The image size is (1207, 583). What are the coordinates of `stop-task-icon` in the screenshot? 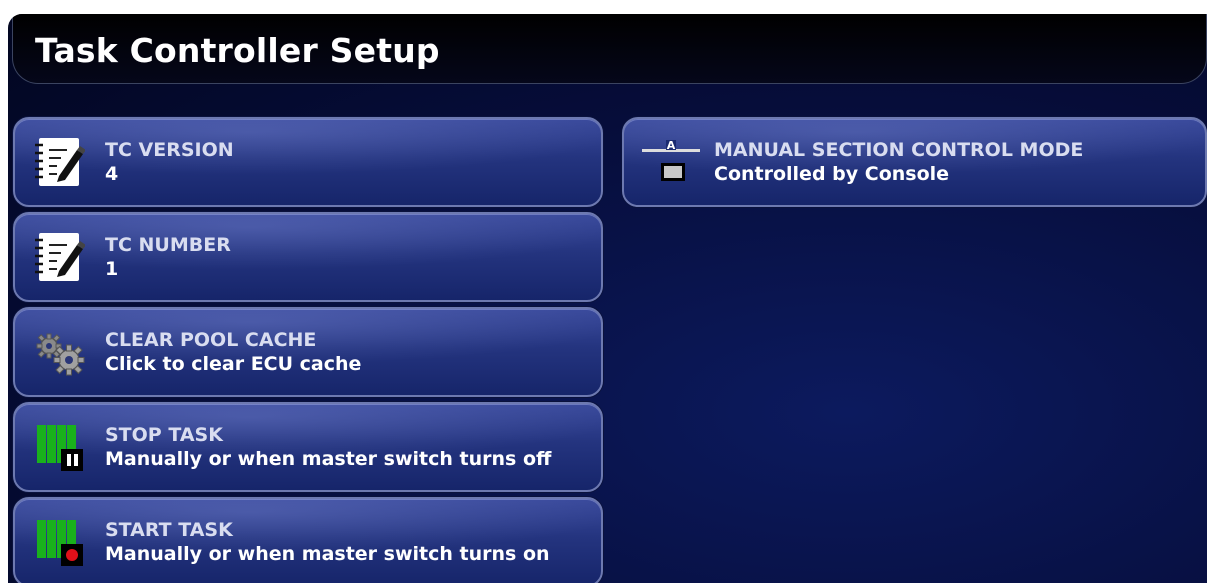 It's located at (59, 447).